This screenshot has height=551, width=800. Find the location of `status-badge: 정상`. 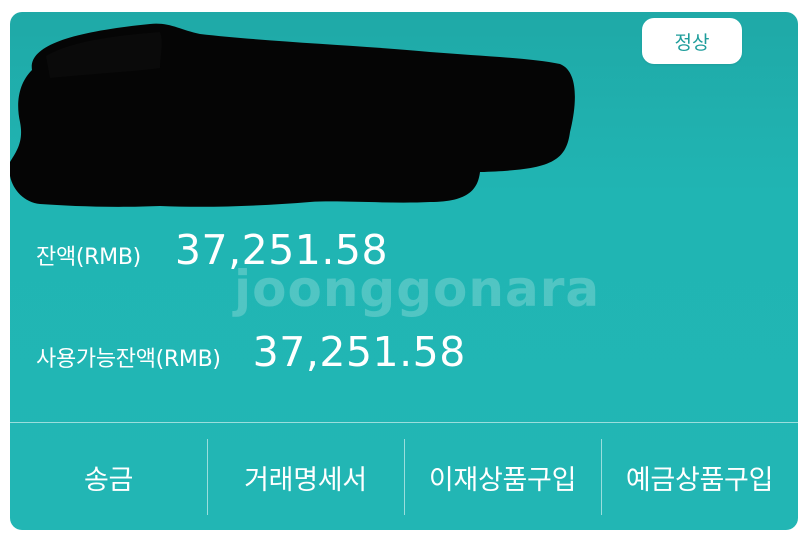

status-badge: 정상 is located at coordinates (692, 41).